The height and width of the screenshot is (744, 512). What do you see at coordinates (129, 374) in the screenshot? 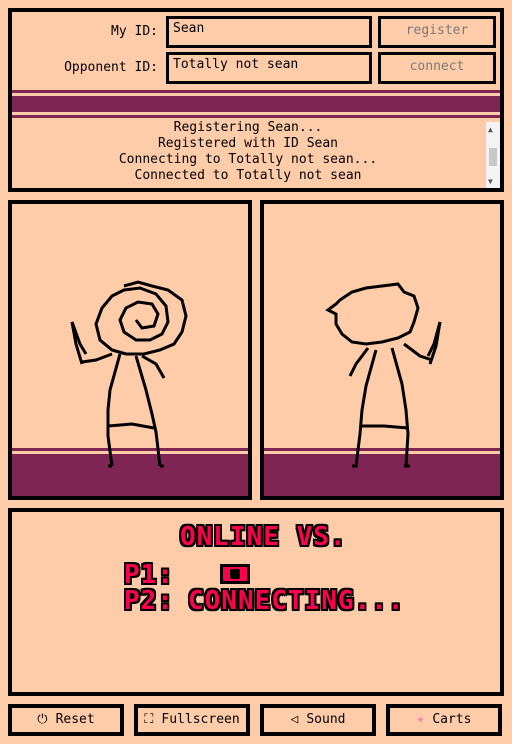
I see `player-one-character` at bounding box center [129, 374].